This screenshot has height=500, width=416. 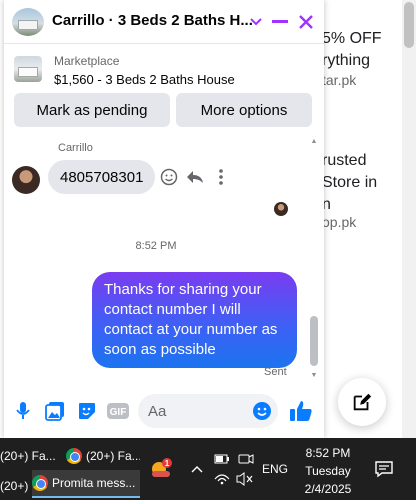 I want to click on weather-icon: 1, so click(x=162, y=467).